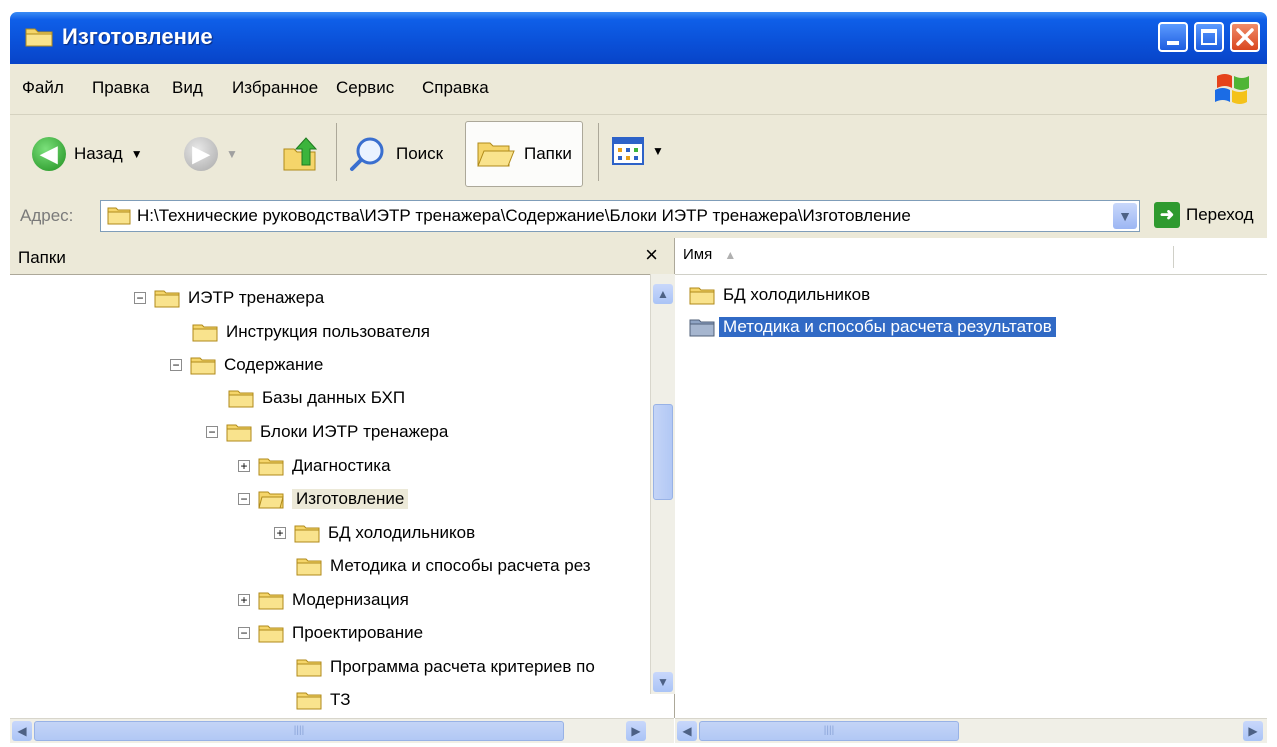 The image size is (1277, 747). I want to click on tree-item: Базы данных БХП, so click(316, 398).